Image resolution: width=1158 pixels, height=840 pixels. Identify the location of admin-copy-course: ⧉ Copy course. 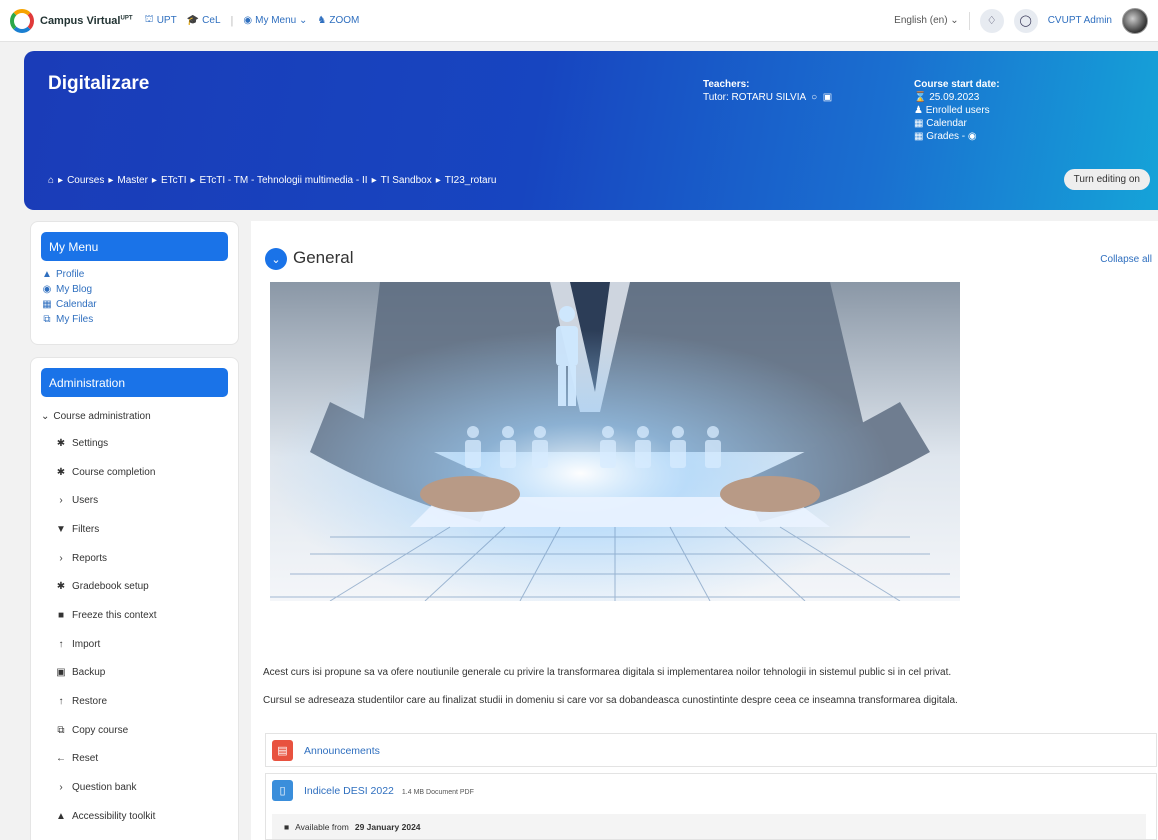
(134, 730).